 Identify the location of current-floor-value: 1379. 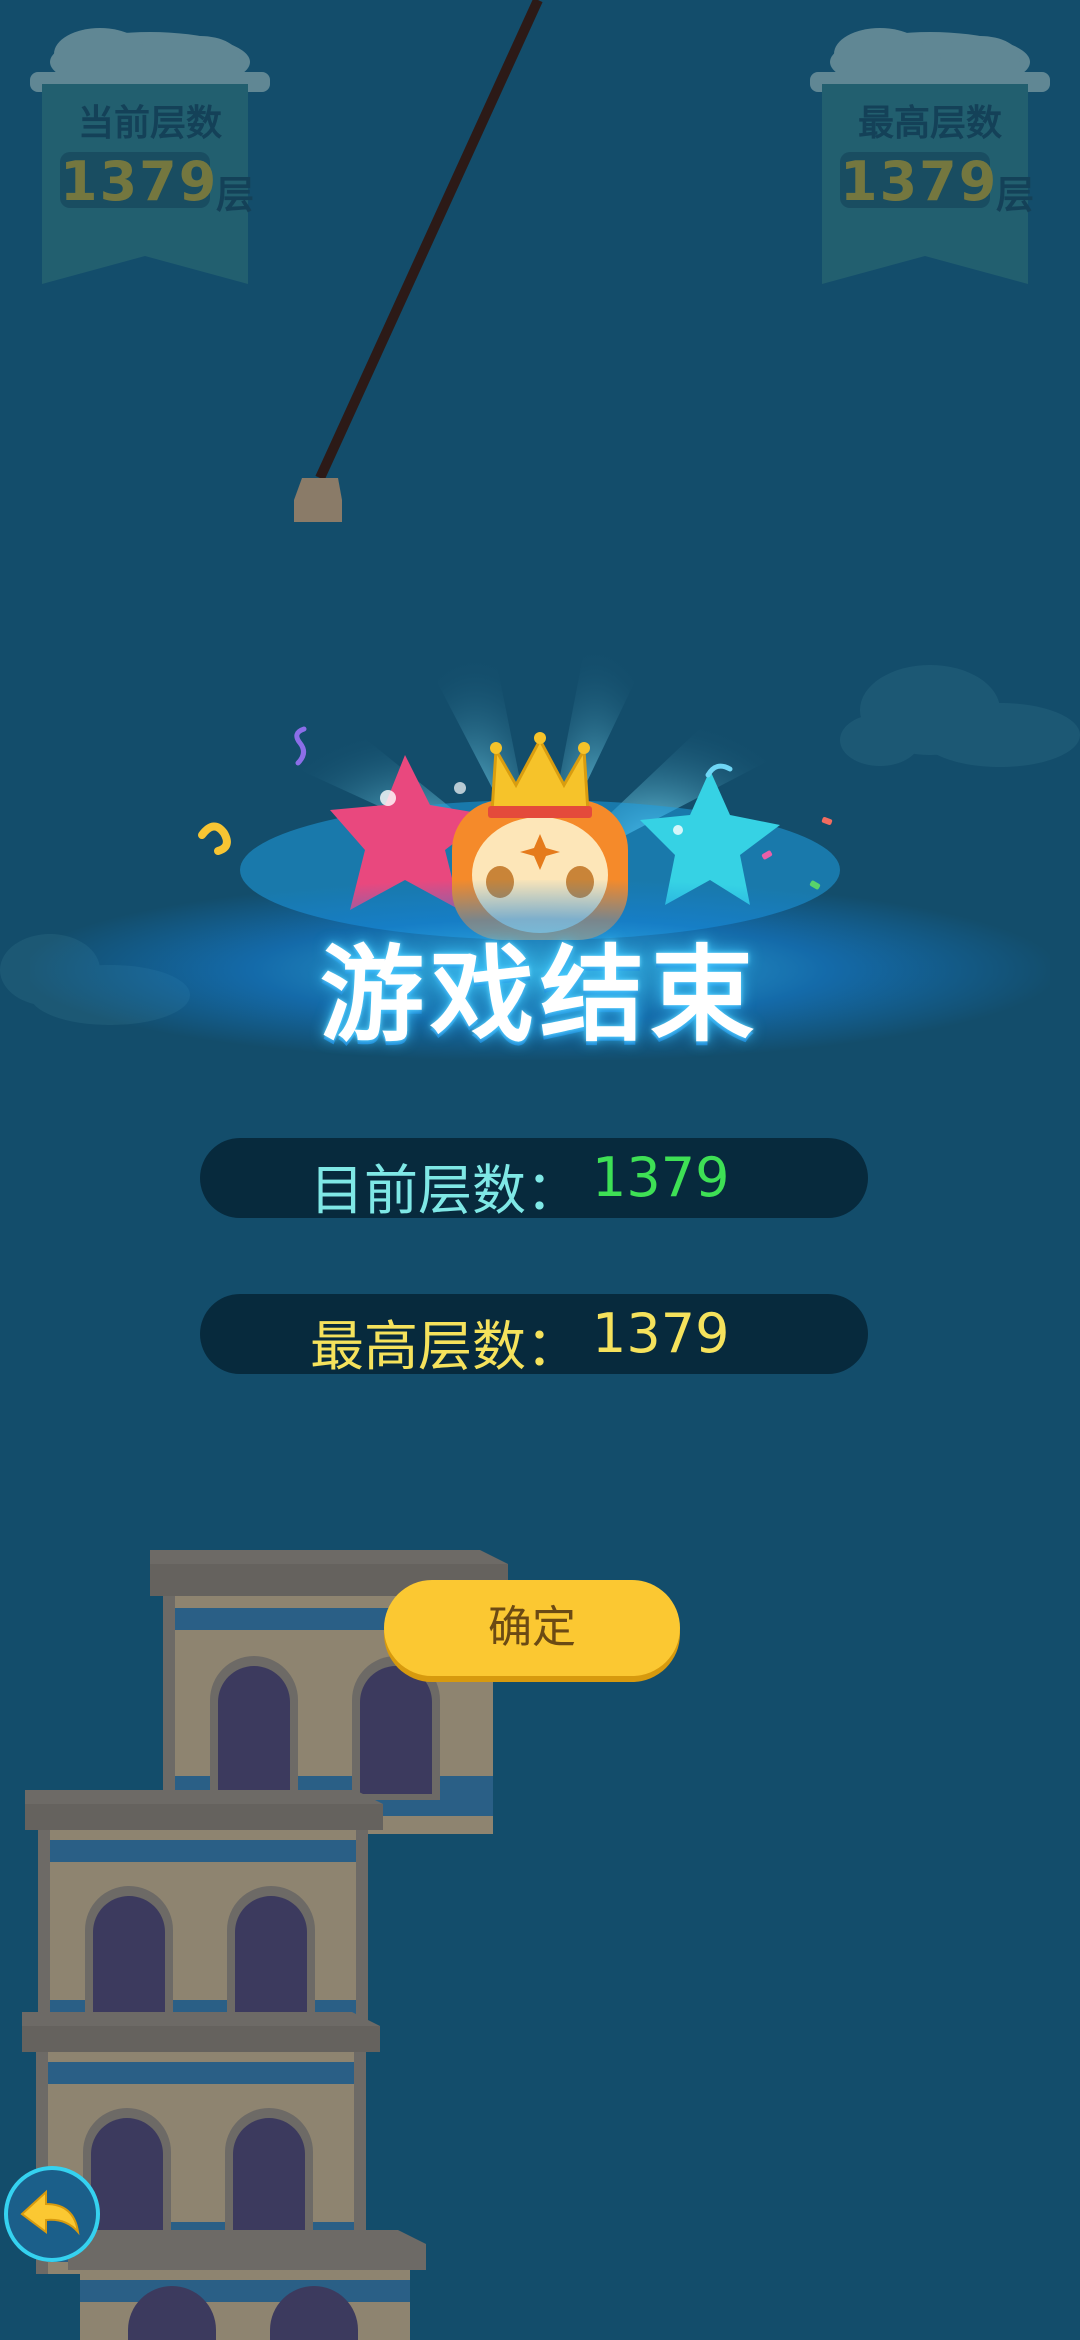
(139, 181).